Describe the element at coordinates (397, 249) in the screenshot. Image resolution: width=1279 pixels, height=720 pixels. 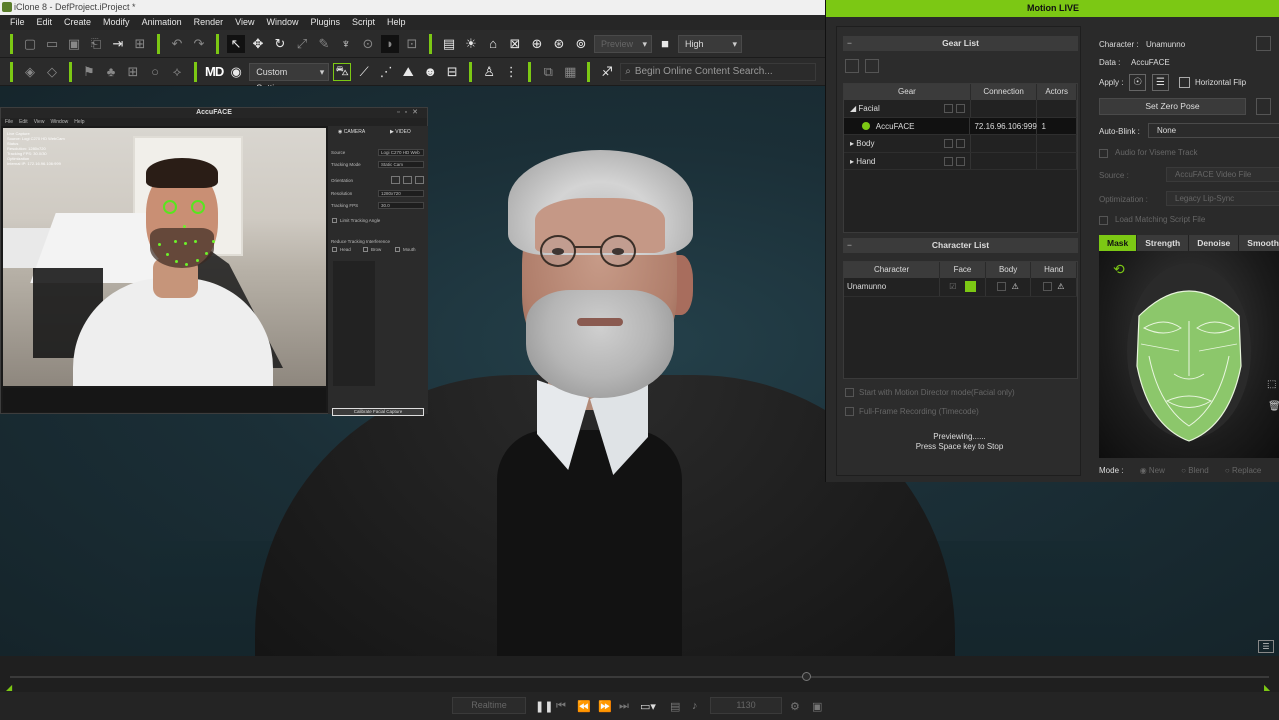
I see `mouth-checkbox` at that location.